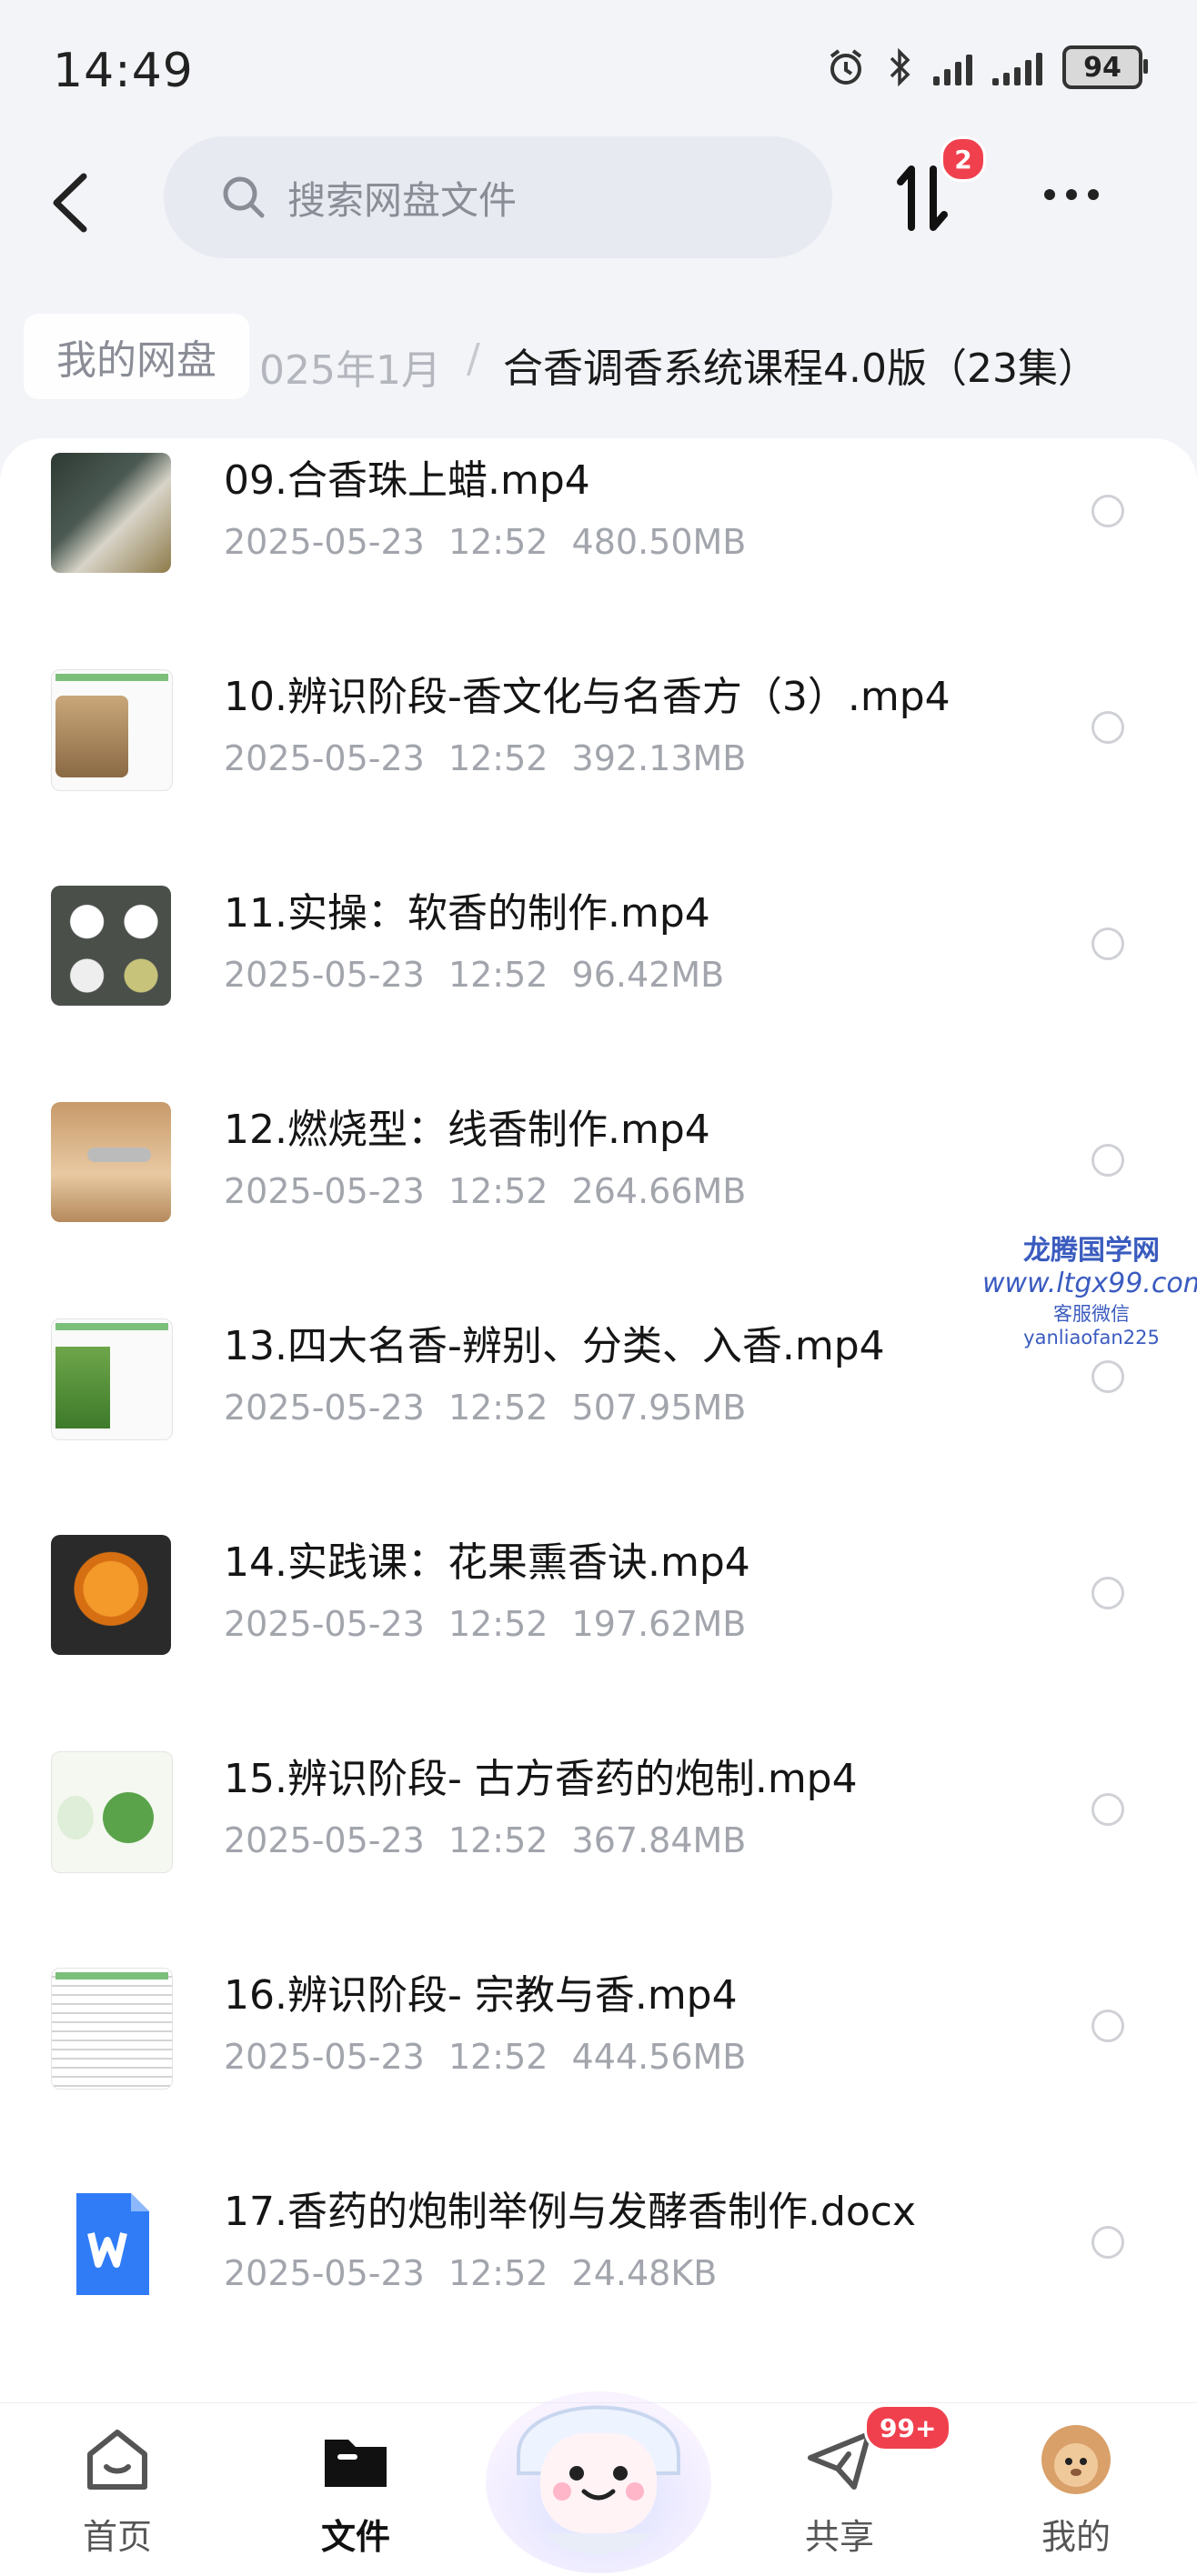 This screenshot has width=1197, height=2576. I want to click on tab-files-label: 文件, so click(355, 2537).